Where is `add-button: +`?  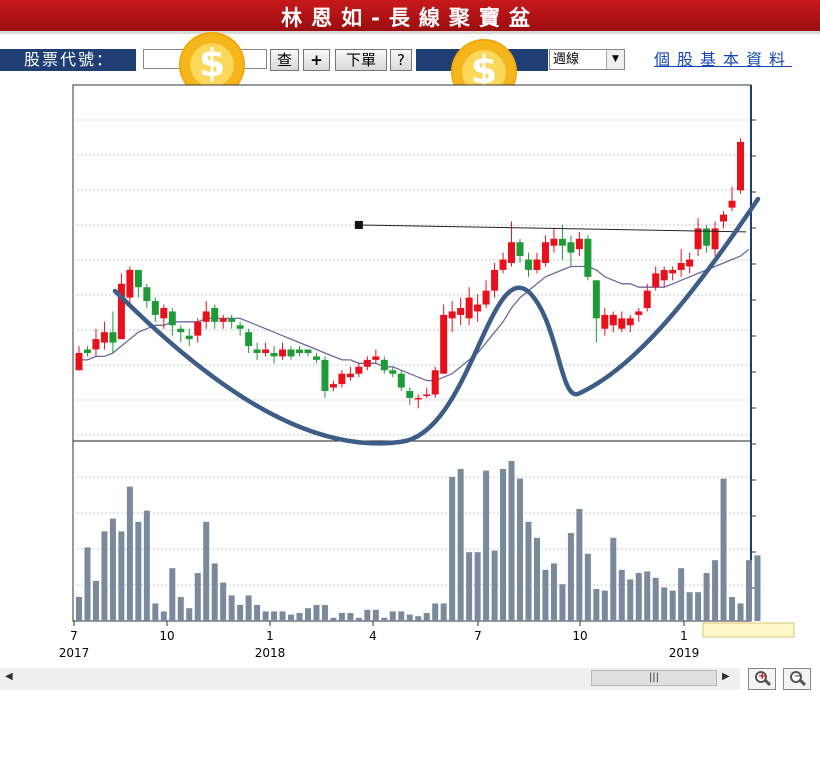
add-button: + is located at coordinates (316, 60).